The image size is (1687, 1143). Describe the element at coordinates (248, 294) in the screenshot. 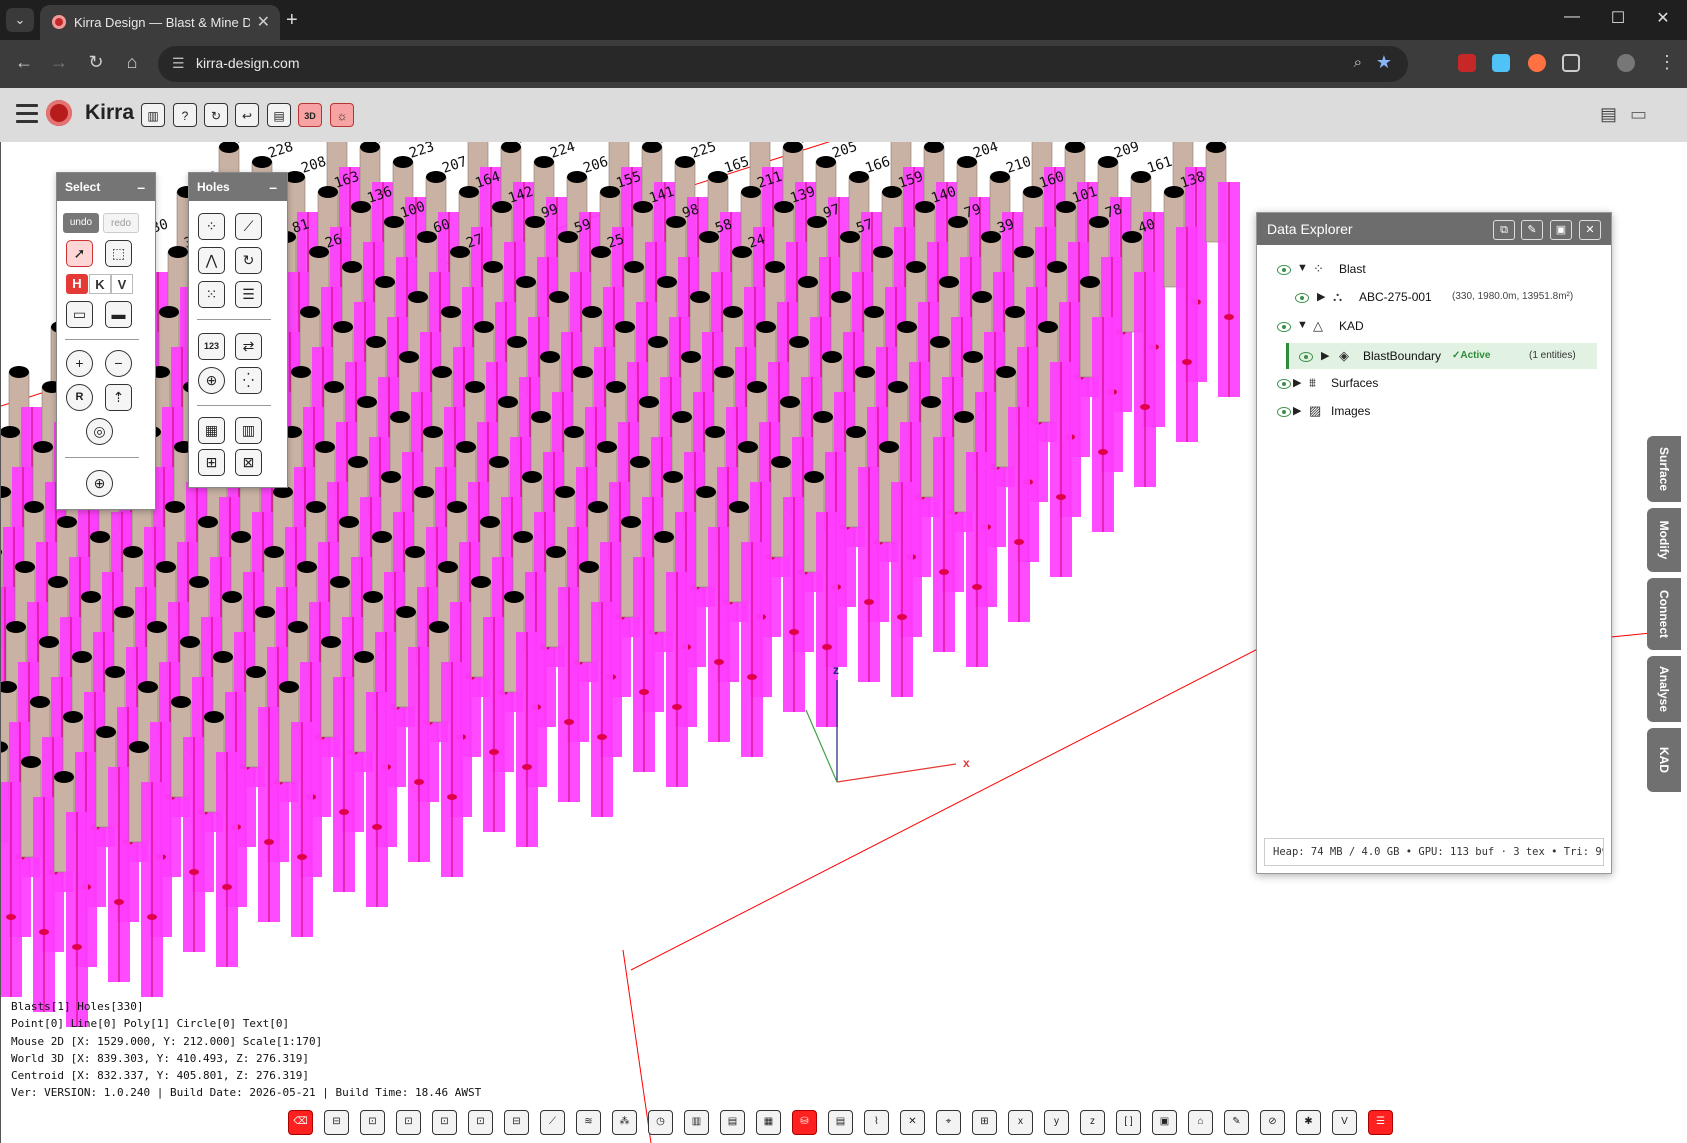

I see `list-pattern-icon: ☰` at that location.